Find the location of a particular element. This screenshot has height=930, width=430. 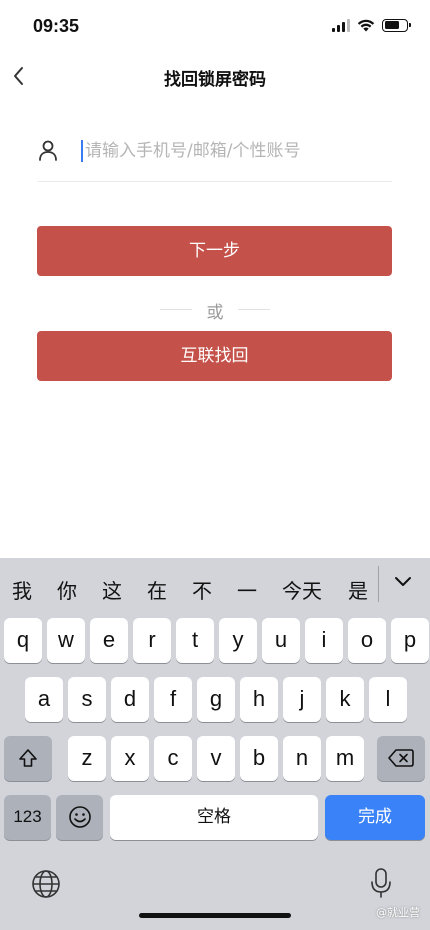

candidate-word: 这 is located at coordinates (112, 589).